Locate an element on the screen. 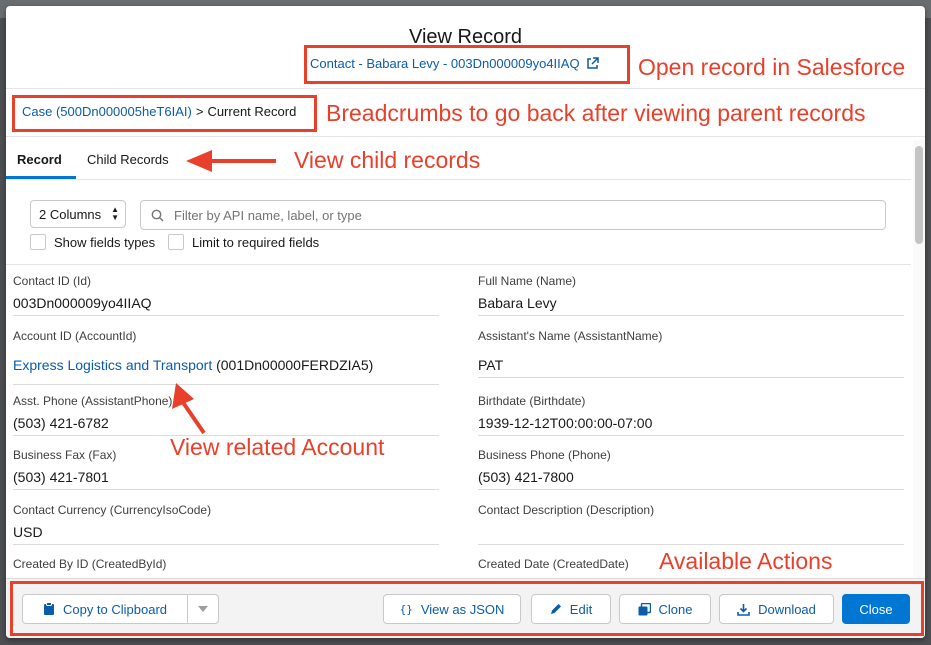 This screenshot has width=931, height=645. limit-required-checkbox: Limit to required fields is located at coordinates (243, 242).